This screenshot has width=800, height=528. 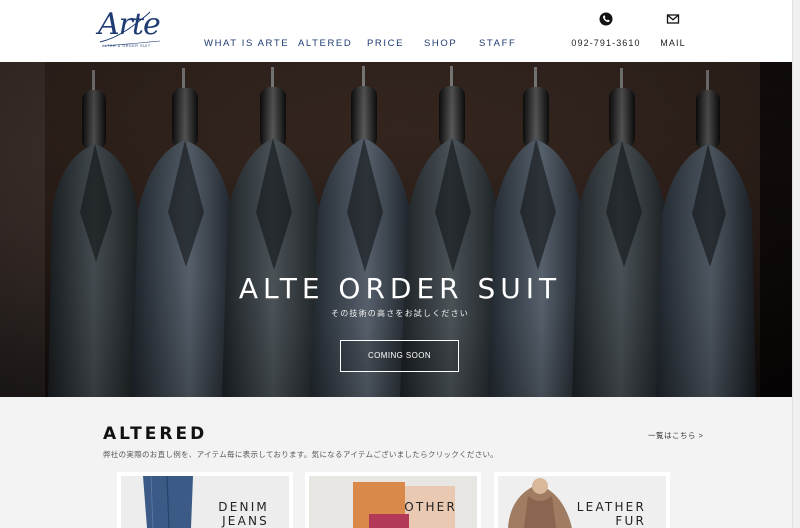 What do you see at coordinates (155, 434) in the screenshot?
I see `section-title: ALTERED` at bounding box center [155, 434].